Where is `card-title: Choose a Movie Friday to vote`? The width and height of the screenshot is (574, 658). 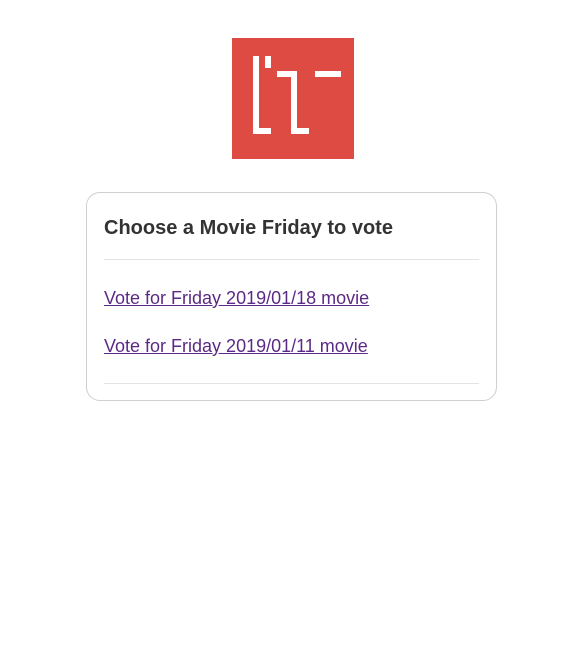 card-title: Choose a Movie Friday to vote is located at coordinates (248, 228).